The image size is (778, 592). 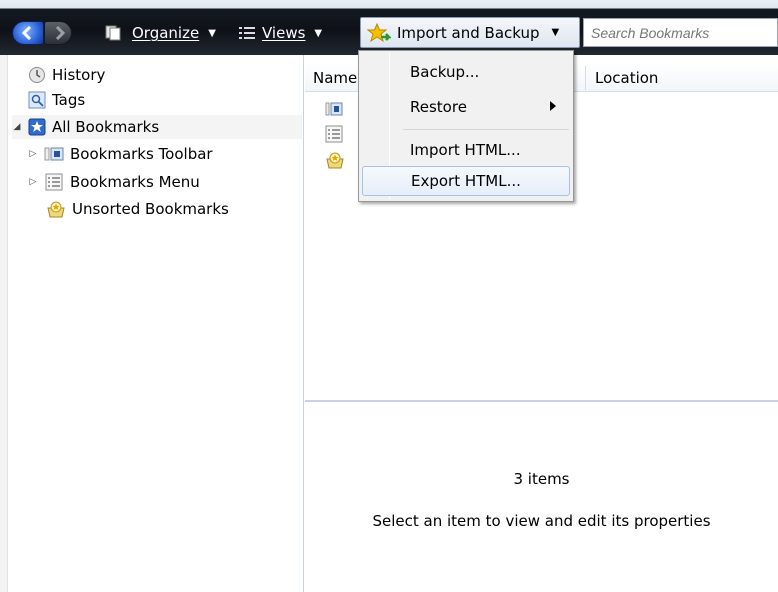 What do you see at coordinates (247, 33) in the screenshot?
I see `views-icon` at bounding box center [247, 33].